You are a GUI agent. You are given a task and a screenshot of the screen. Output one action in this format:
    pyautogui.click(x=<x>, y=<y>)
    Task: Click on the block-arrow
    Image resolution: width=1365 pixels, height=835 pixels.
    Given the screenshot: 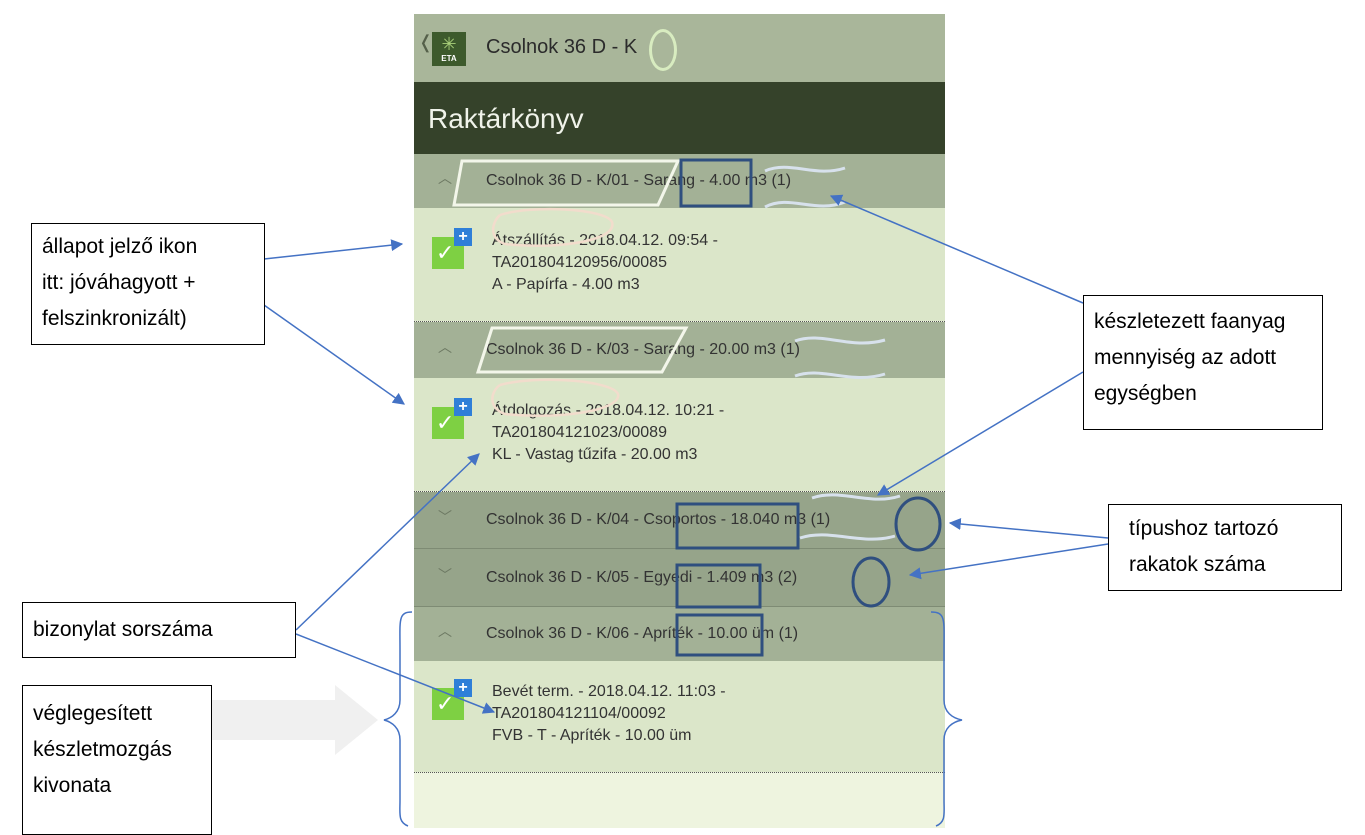 What is the action you would take?
    pyautogui.click(x=295, y=720)
    